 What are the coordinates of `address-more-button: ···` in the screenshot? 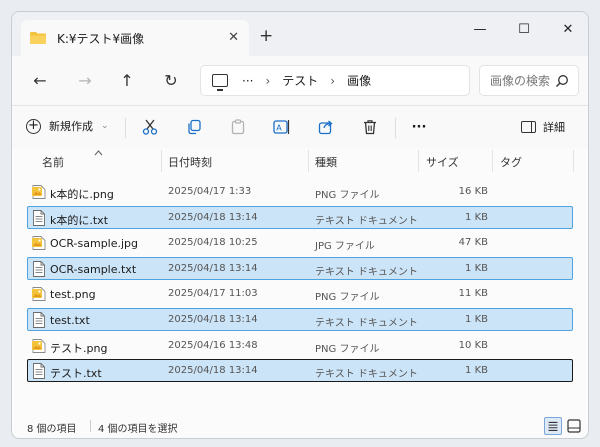 It's located at (247, 81).